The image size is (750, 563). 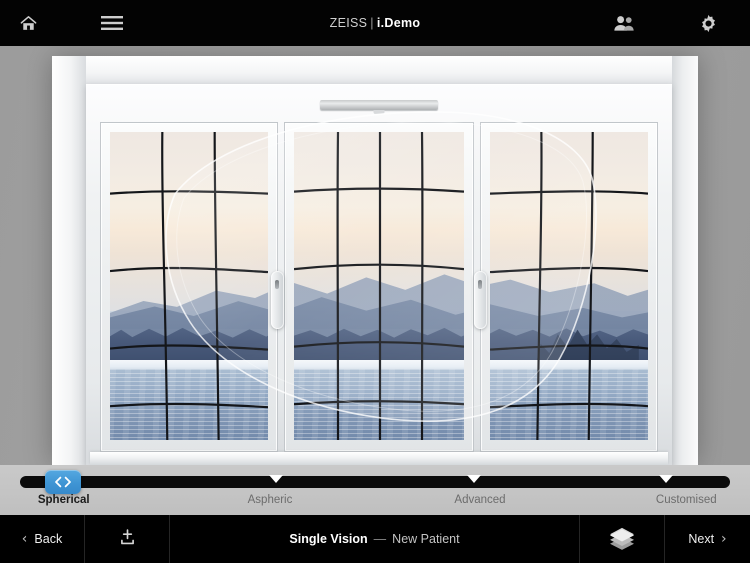 I want to click on chevron-right-icon: ›, so click(x=724, y=539).